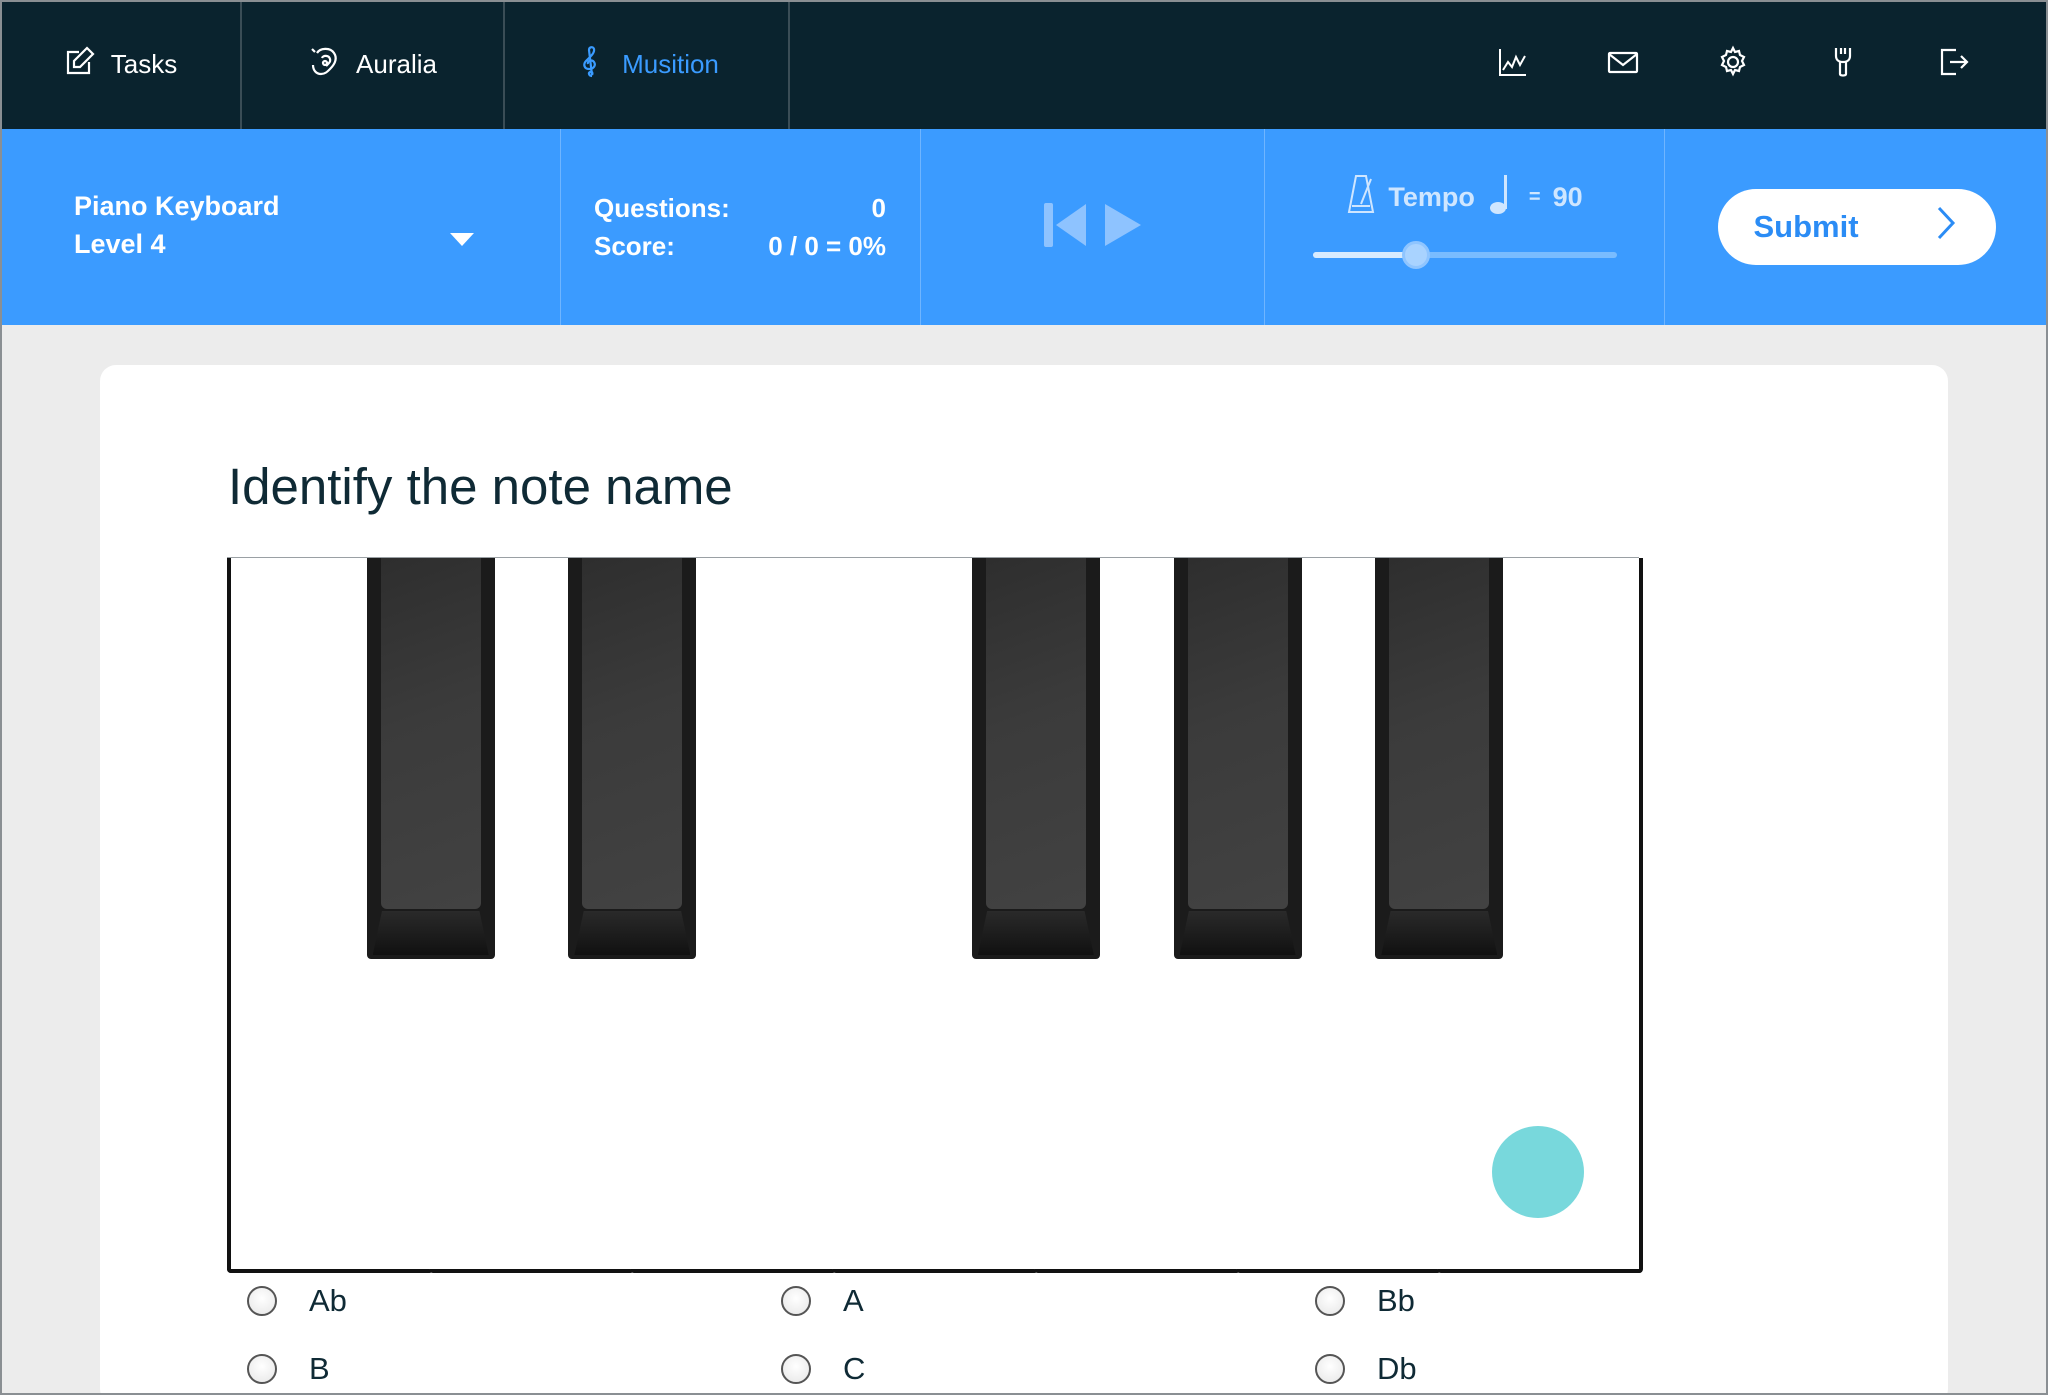 The width and height of the screenshot is (2048, 1395). What do you see at coordinates (1806, 226) in the screenshot?
I see `submit-label: Submit` at bounding box center [1806, 226].